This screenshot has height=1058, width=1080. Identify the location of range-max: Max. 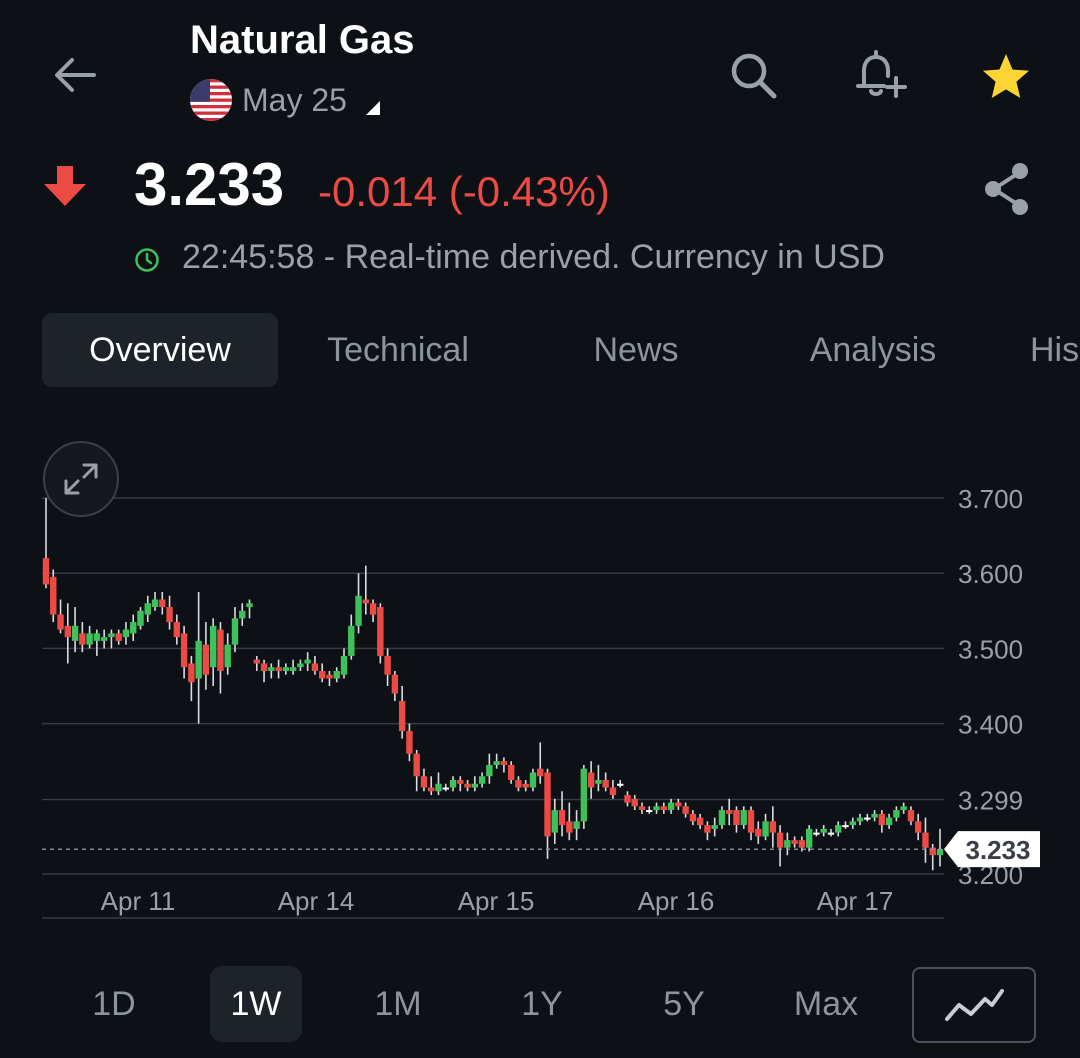
(826, 1004).